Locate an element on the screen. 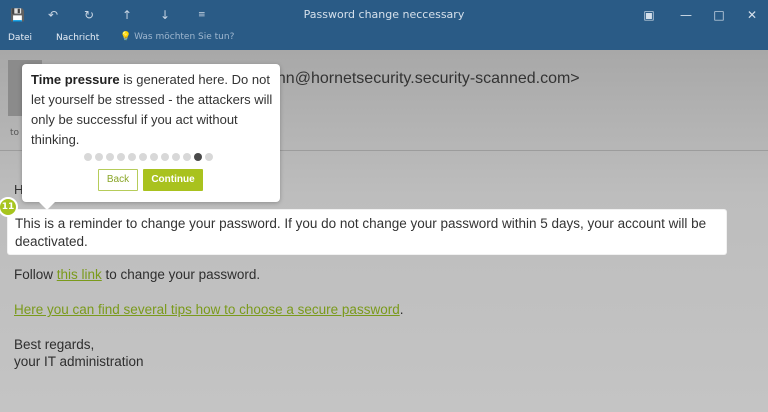  close-button: ✕ is located at coordinates (752, 15).